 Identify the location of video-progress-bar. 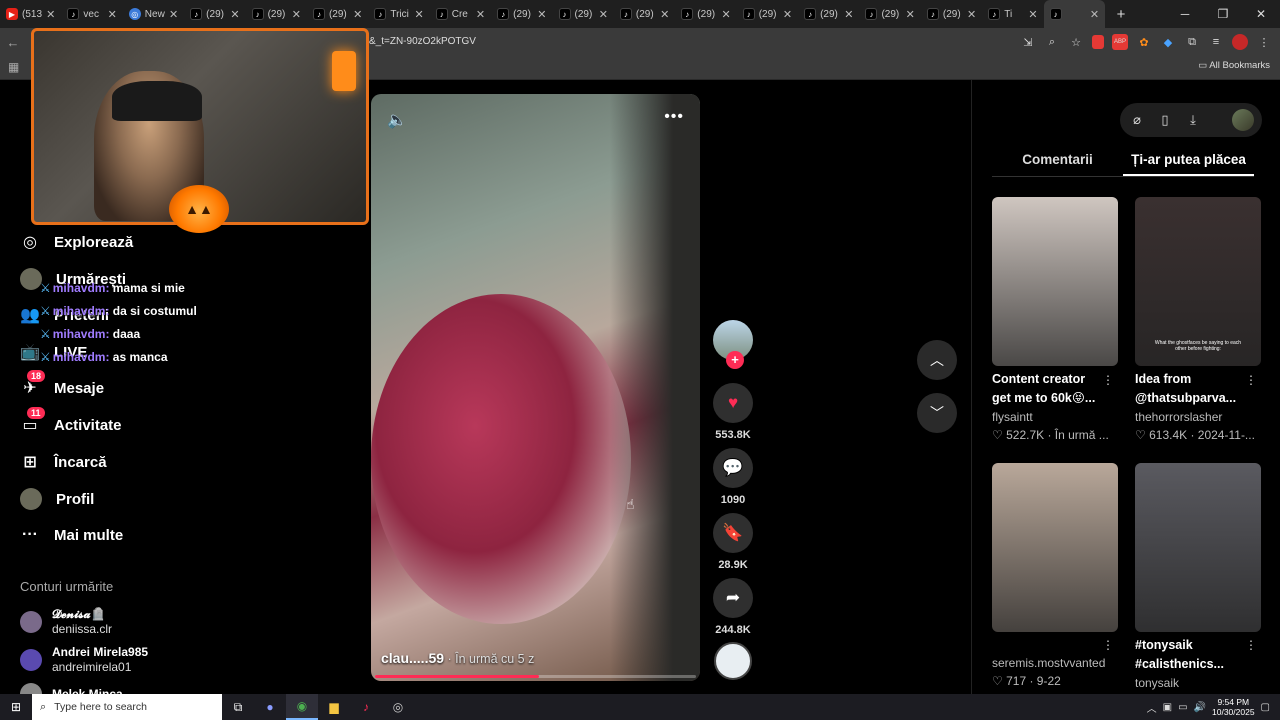
(535, 676).